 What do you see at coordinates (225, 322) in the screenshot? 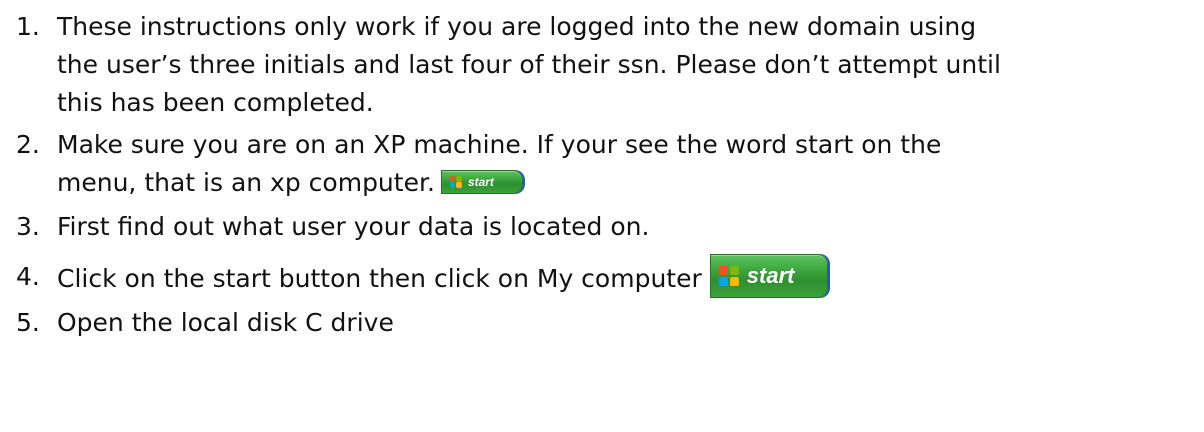
I see `text-line: Open the local disk C drive` at bounding box center [225, 322].